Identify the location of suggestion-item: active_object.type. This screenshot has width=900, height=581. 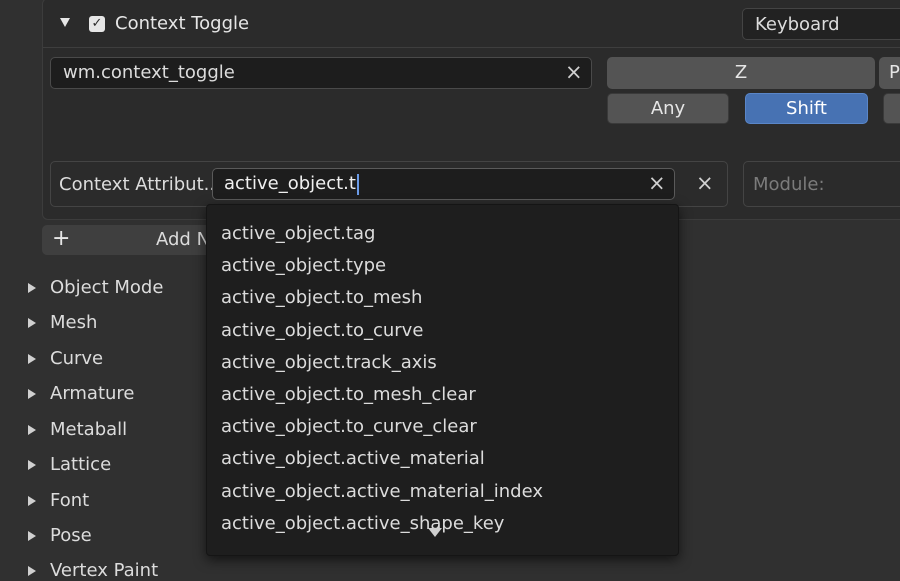
(303, 265).